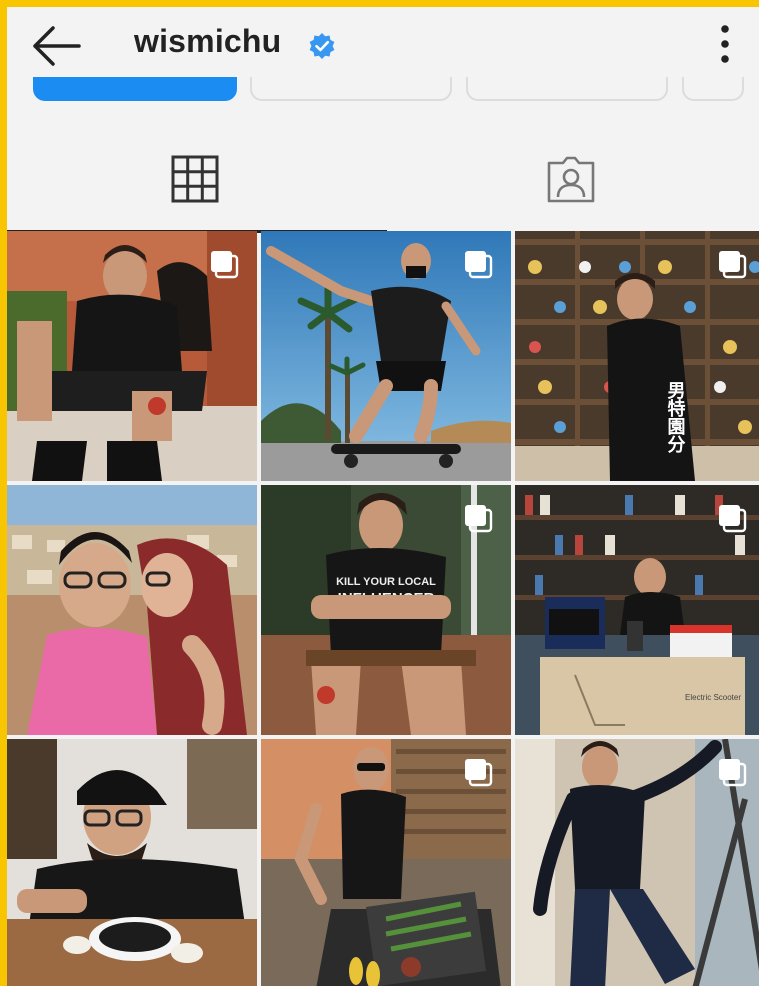 The image size is (759, 986). What do you see at coordinates (195, 179) in the screenshot?
I see `grid-icon` at bounding box center [195, 179].